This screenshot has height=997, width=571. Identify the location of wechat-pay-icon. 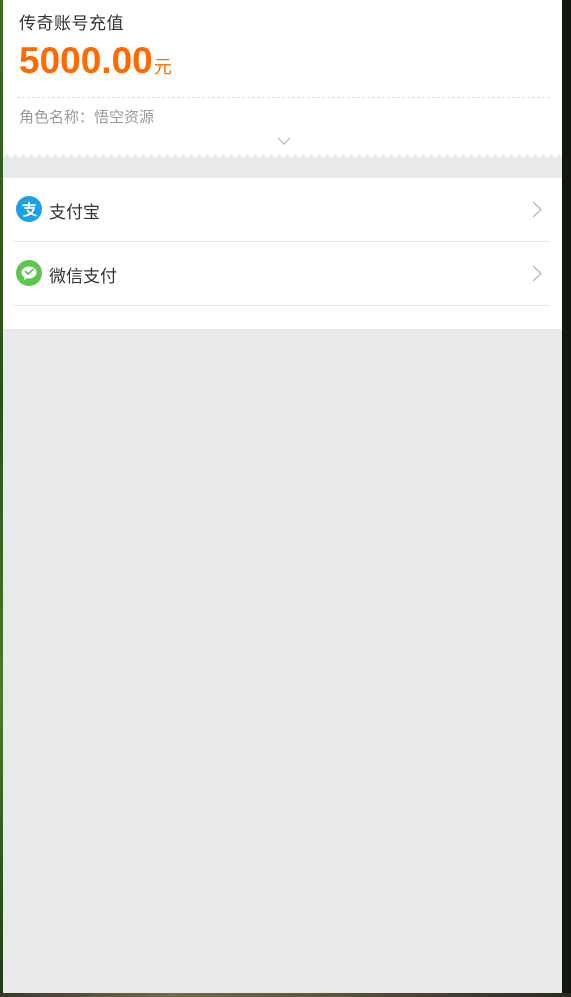
(29, 273).